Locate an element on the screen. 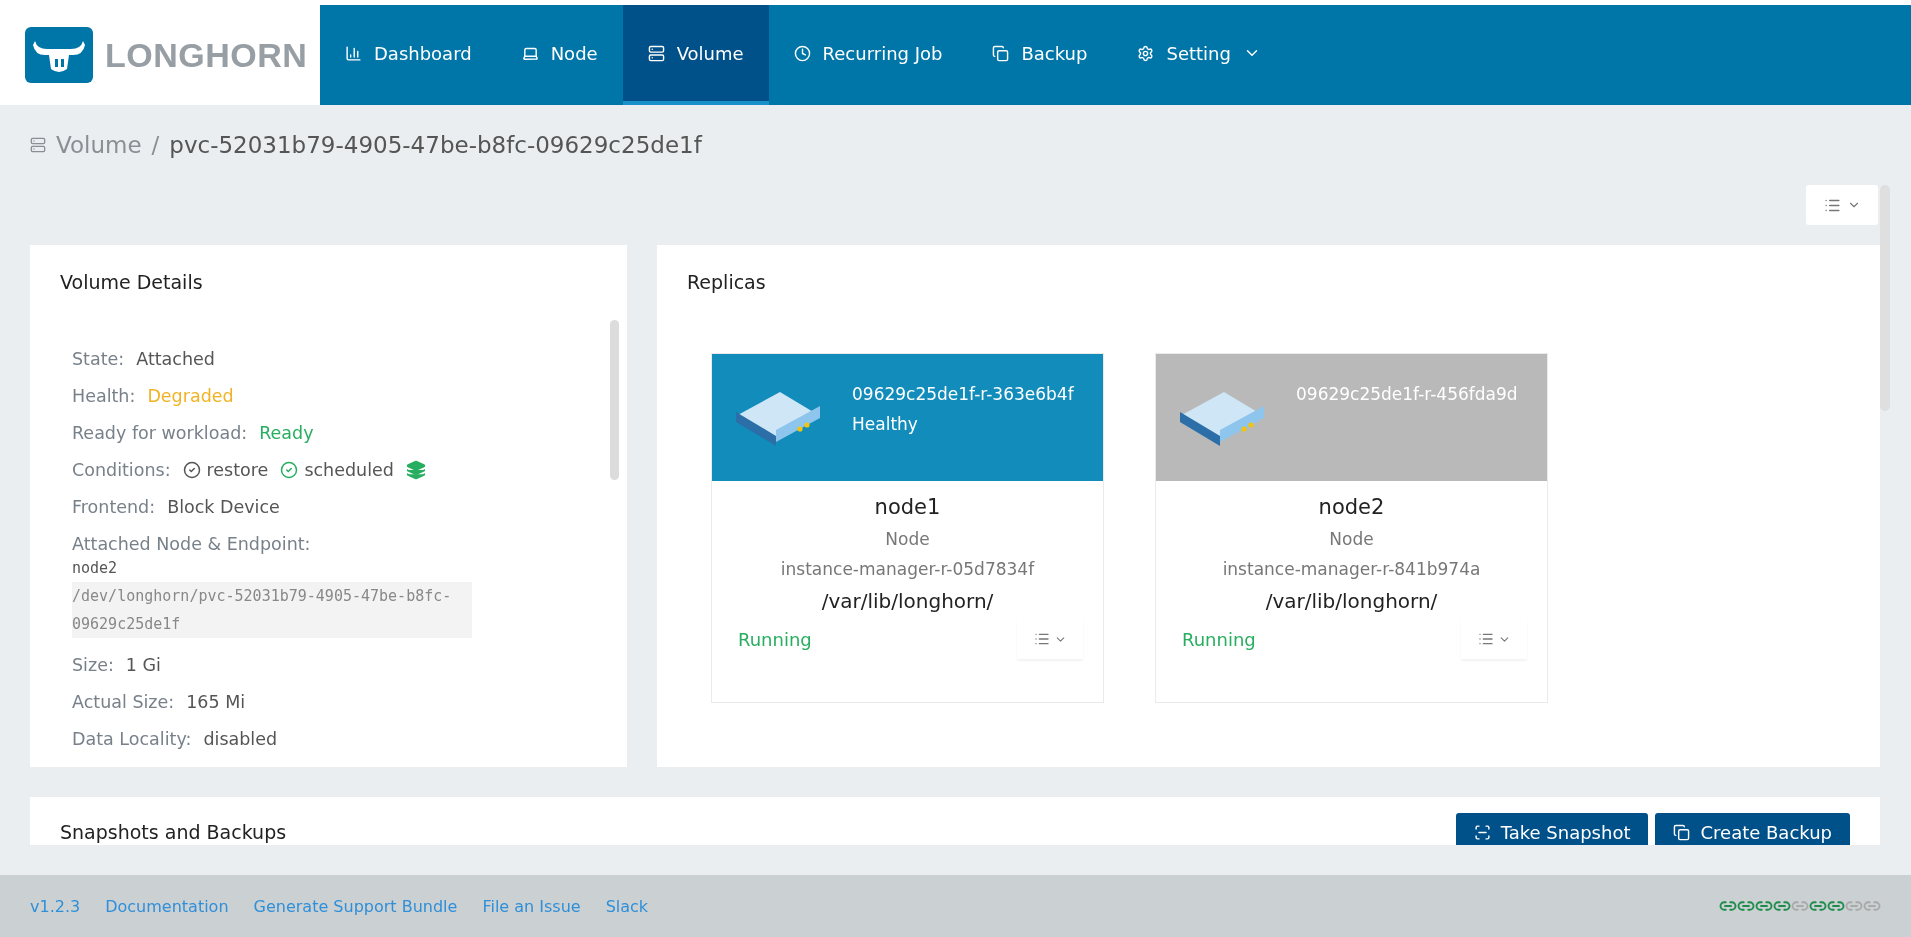  detail-value: disabled is located at coordinates (240, 739).